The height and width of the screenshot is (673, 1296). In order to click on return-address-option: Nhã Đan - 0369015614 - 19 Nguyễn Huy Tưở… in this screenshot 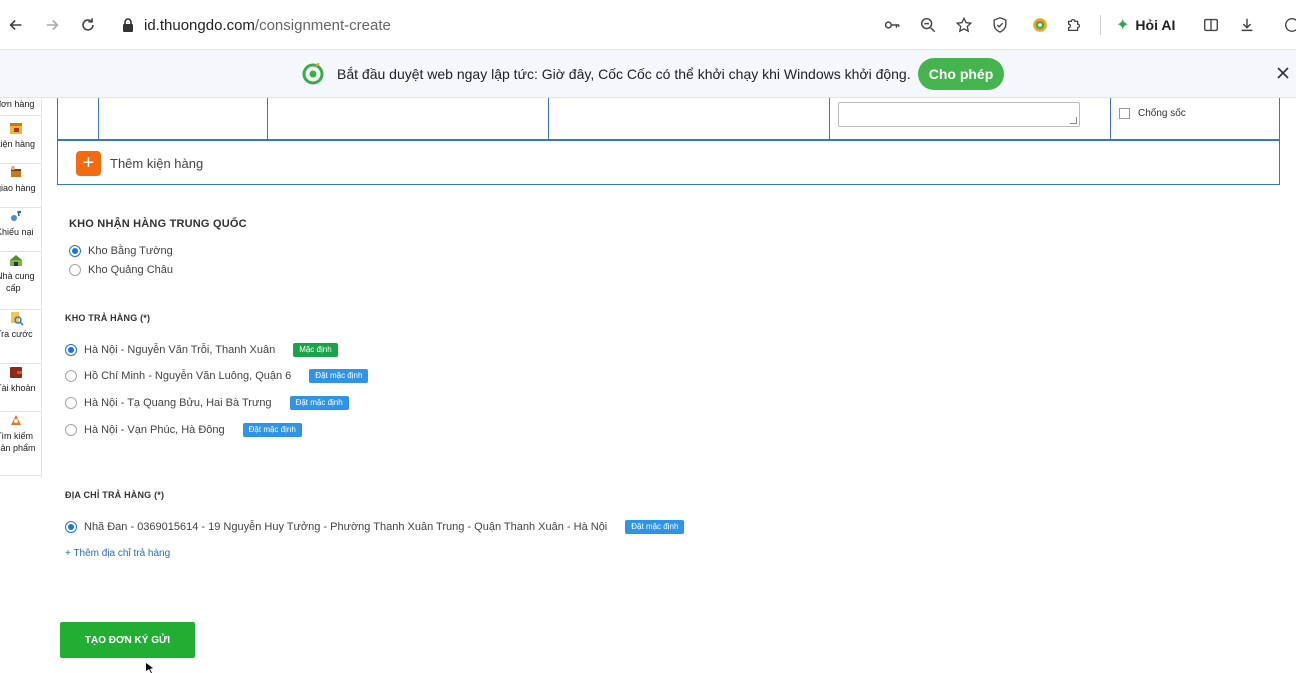, I will do `click(375, 527)`.